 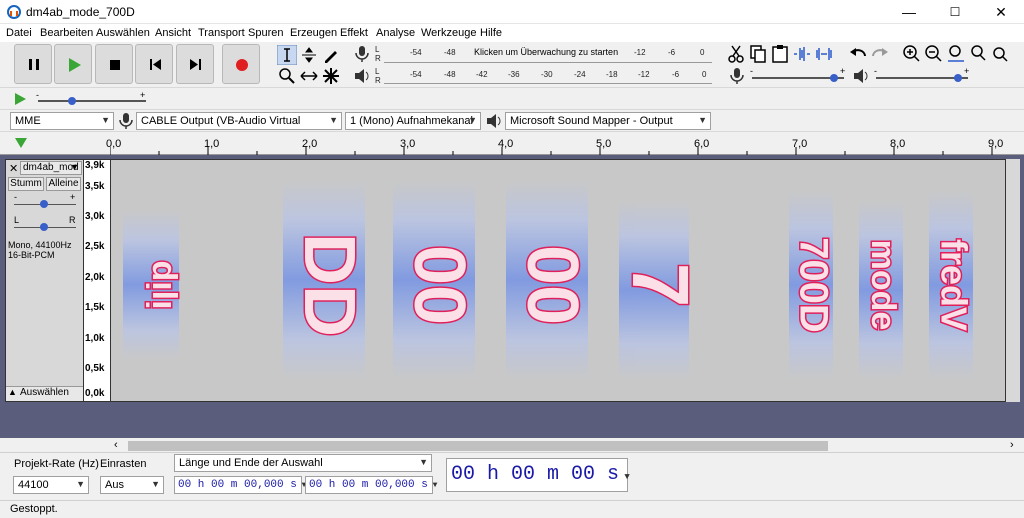 What do you see at coordinates (780, 54) in the screenshot?
I see `paste-icon` at bounding box center [780, 54].